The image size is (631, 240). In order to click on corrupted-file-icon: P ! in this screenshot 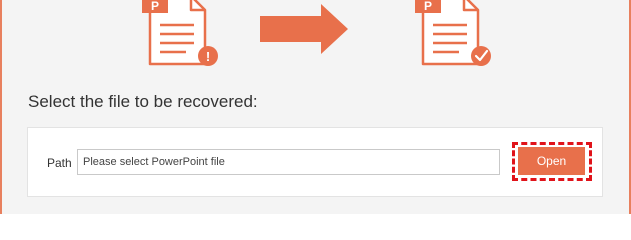, I will do `click(180, 33)`.